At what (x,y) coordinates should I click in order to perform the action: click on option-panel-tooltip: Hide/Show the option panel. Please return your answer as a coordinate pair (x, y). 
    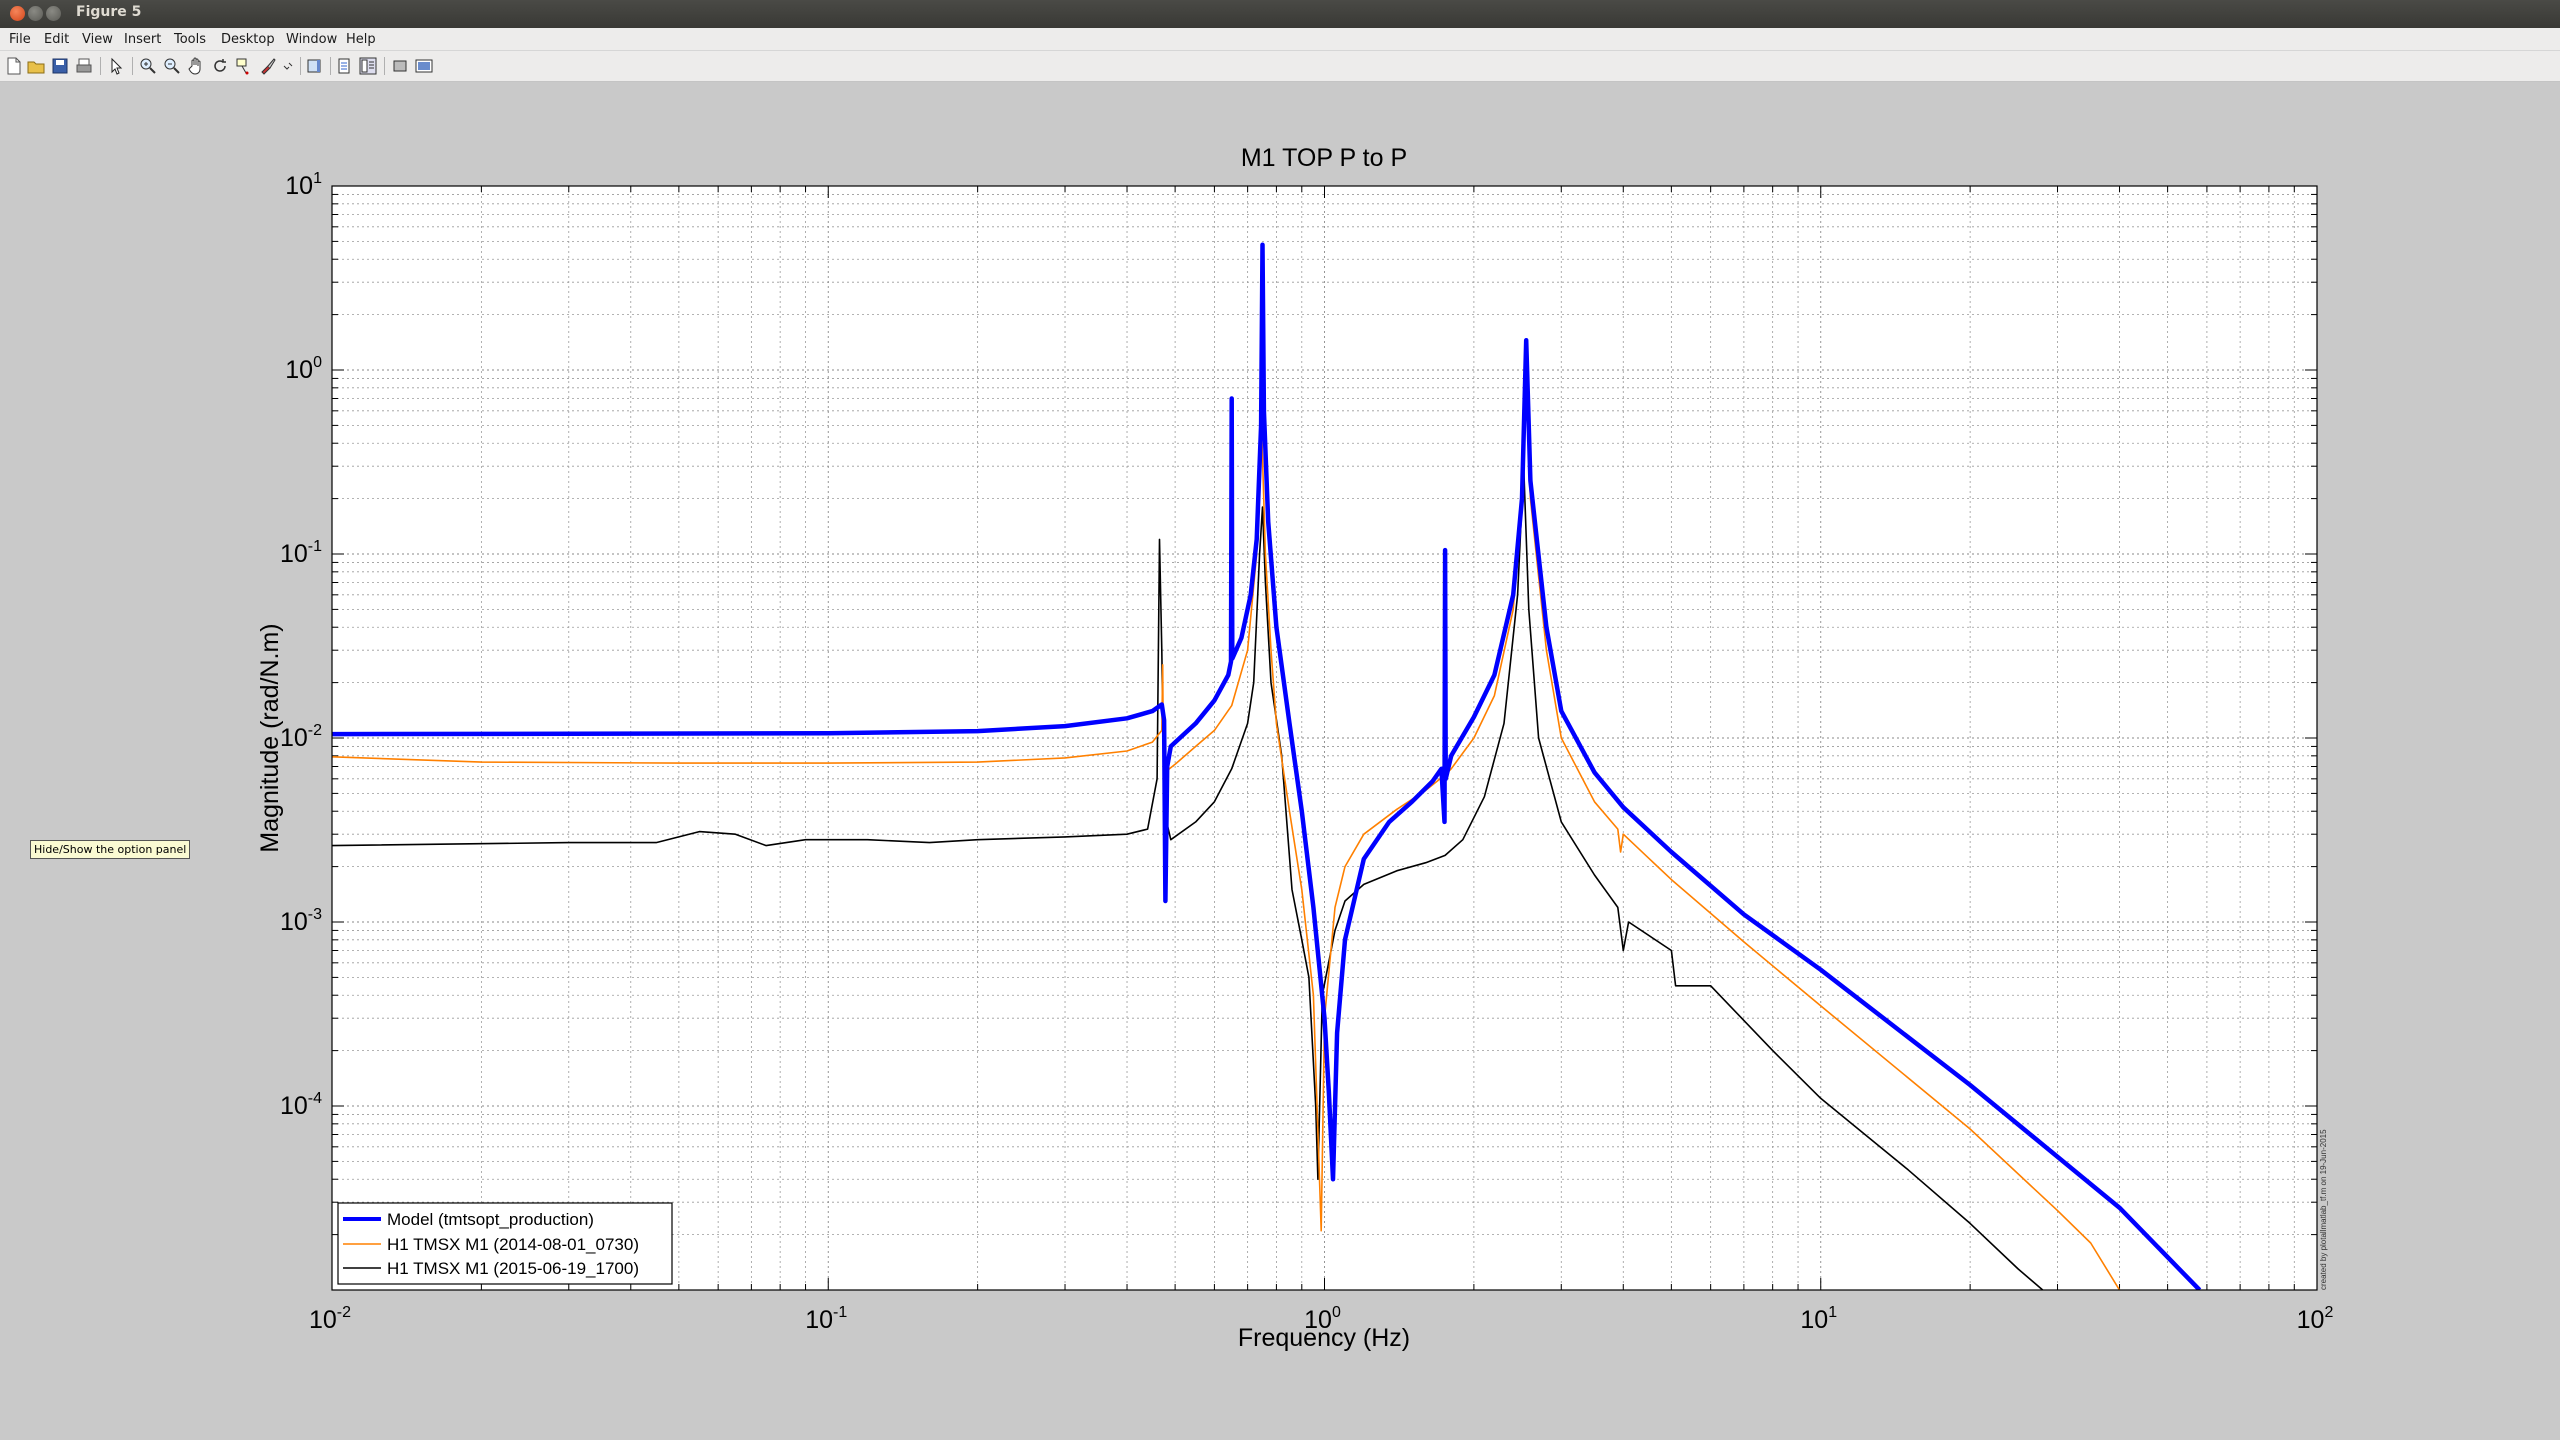
    Looking at the image, I should click on (110, 849).